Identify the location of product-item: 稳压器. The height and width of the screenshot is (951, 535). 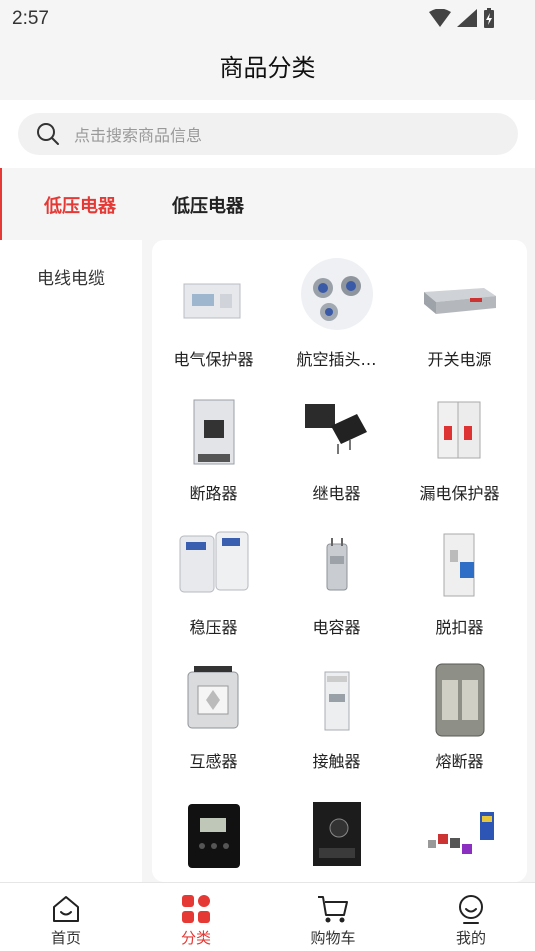
(213, 593).